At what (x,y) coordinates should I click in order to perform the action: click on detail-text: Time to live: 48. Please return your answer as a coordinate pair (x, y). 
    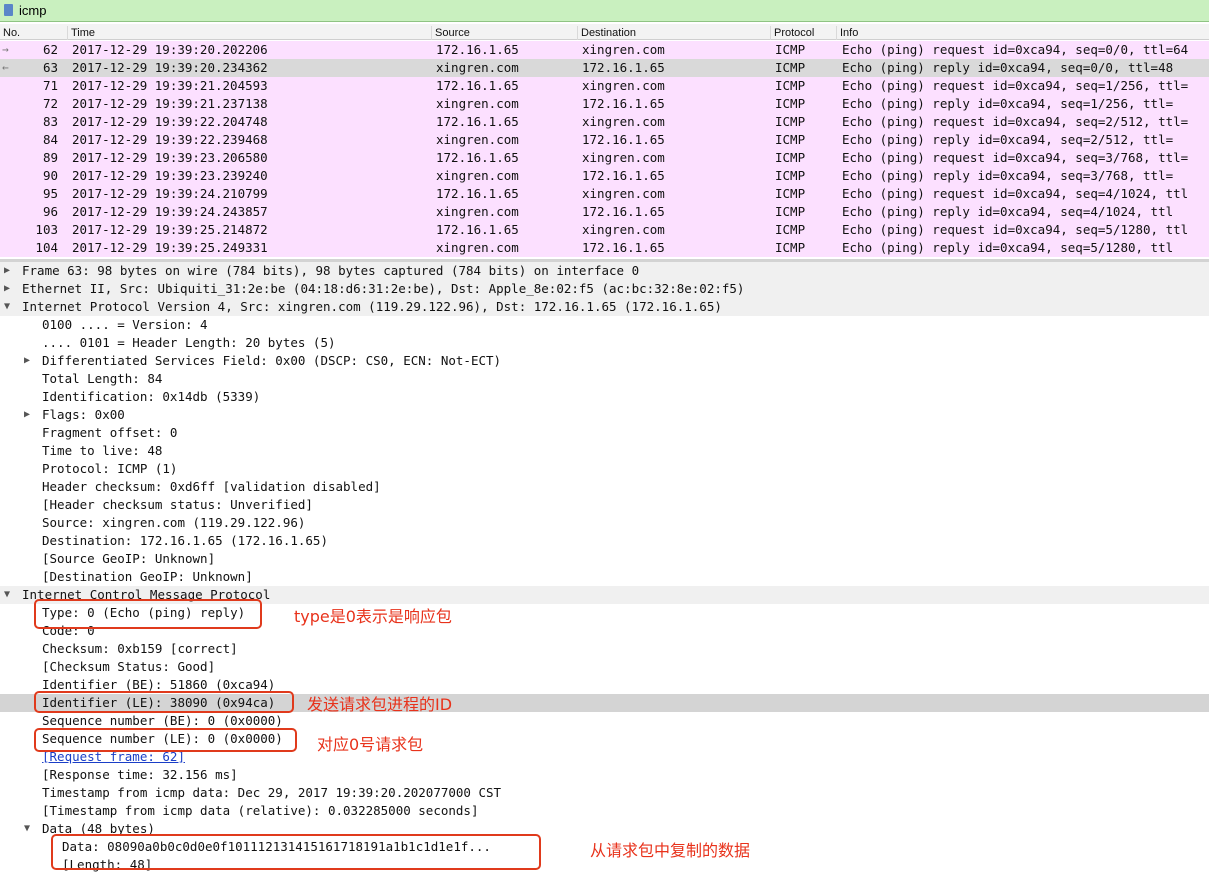
    Looking at the image, I should click on (102, 450).